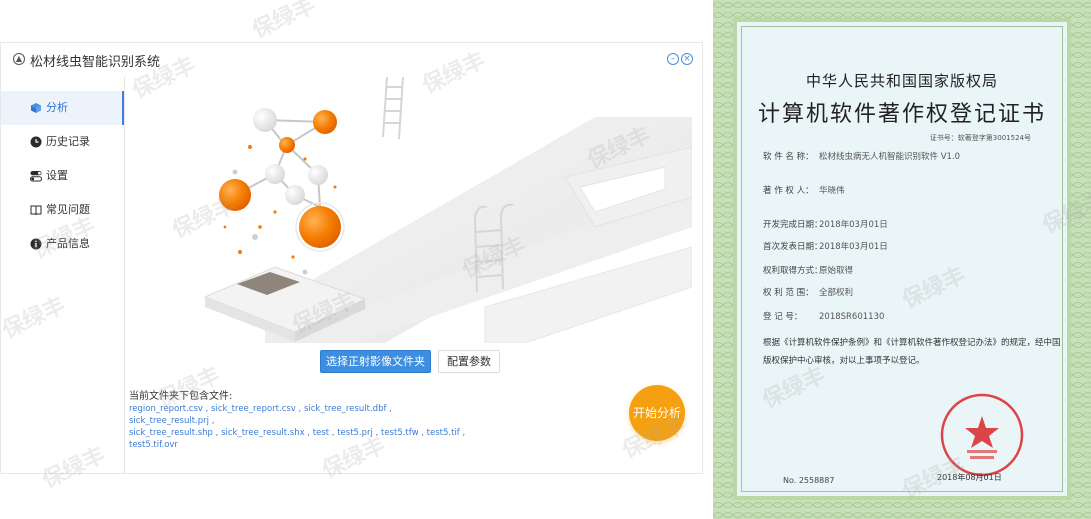 The height and width of the screenshot is (519, 1091). I want to click on certificate-row: 软 件 名 称： 松材线虫病无人机智能识别软件 V1.0, so click(861, 156).